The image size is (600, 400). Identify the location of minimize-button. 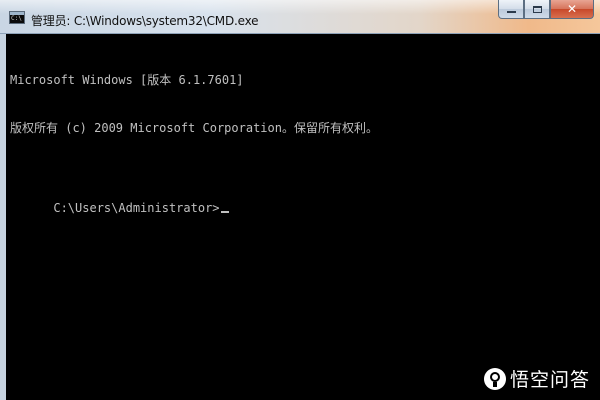
(511, 9).